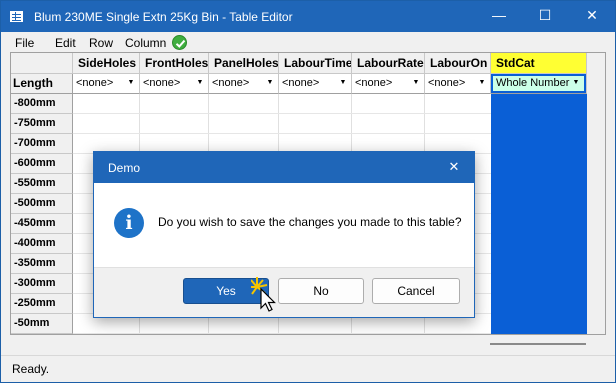 The width and height of the screenshot is (616, 383). I want to click on horizontal-scrollbar, so click(308, 343).